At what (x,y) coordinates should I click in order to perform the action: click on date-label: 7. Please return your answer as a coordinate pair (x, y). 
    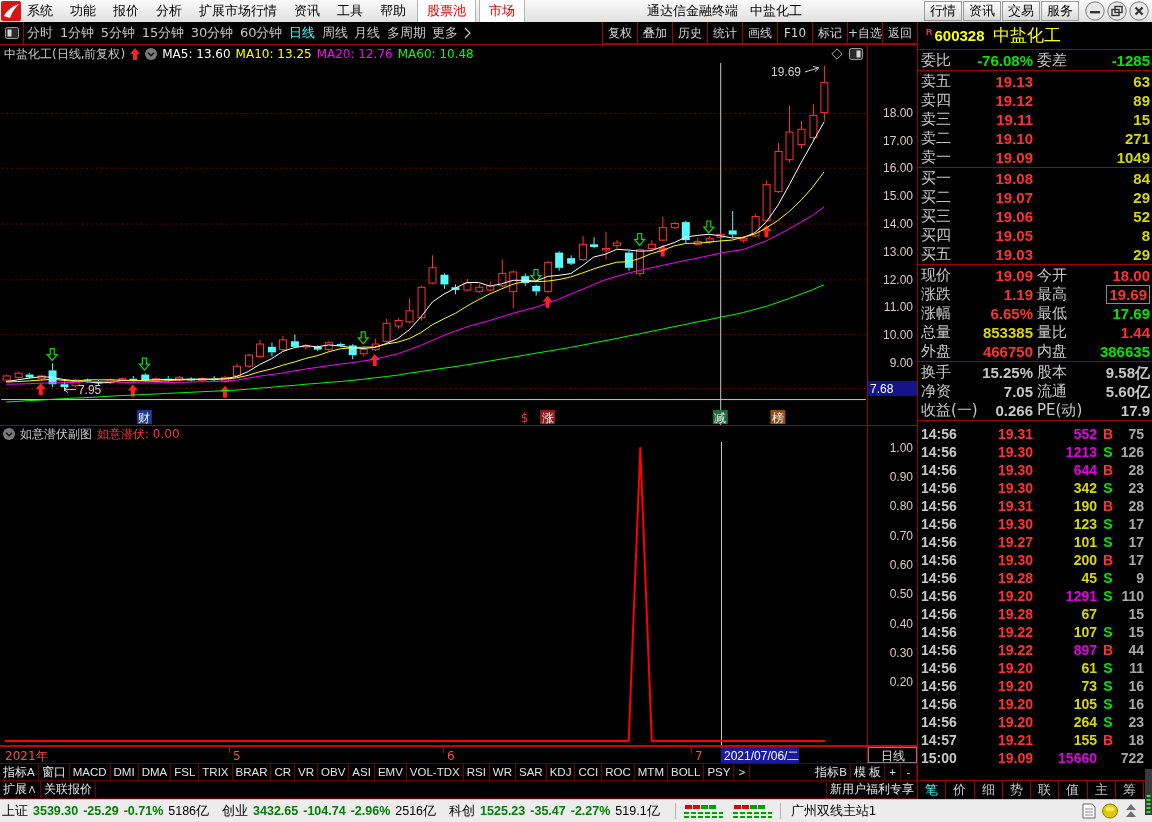
    Looking at the image, I should click on (699, 756).